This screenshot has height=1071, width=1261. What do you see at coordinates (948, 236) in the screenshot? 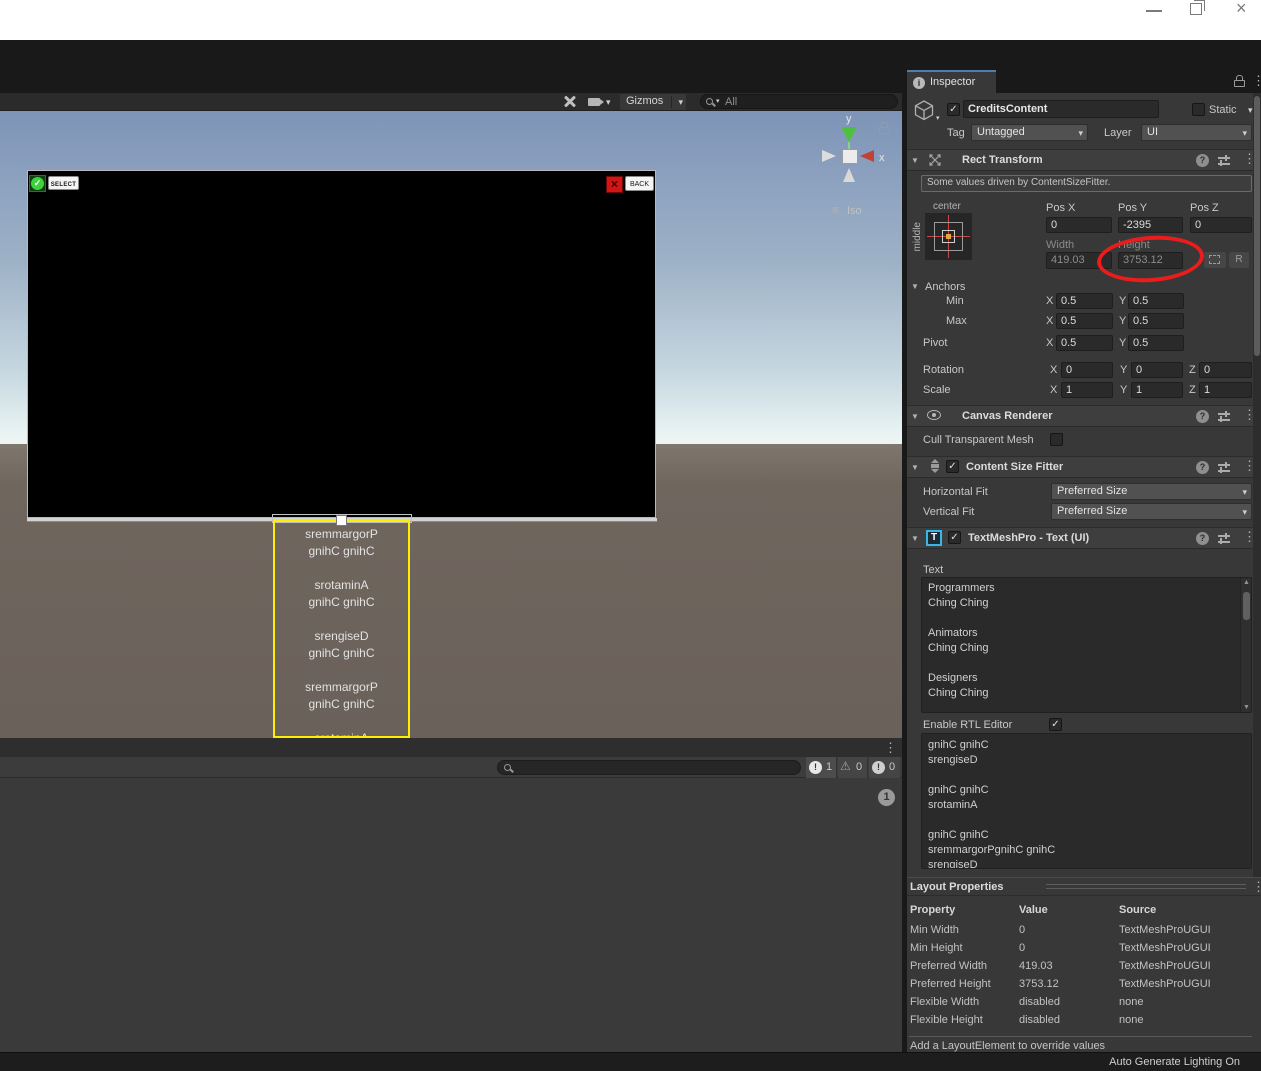
I see `anchor-preset-widget` at bounding box center [948, 236].